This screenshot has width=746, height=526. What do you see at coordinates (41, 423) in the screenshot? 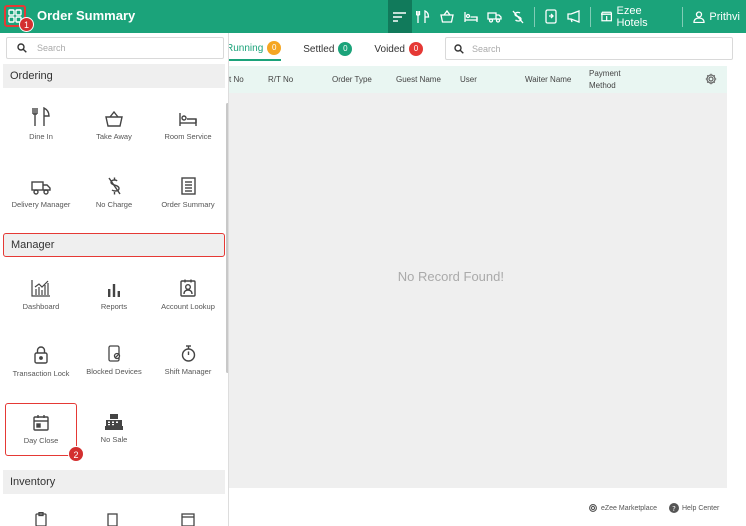
I see `calendar-icon` at bounding box center [41, 423].